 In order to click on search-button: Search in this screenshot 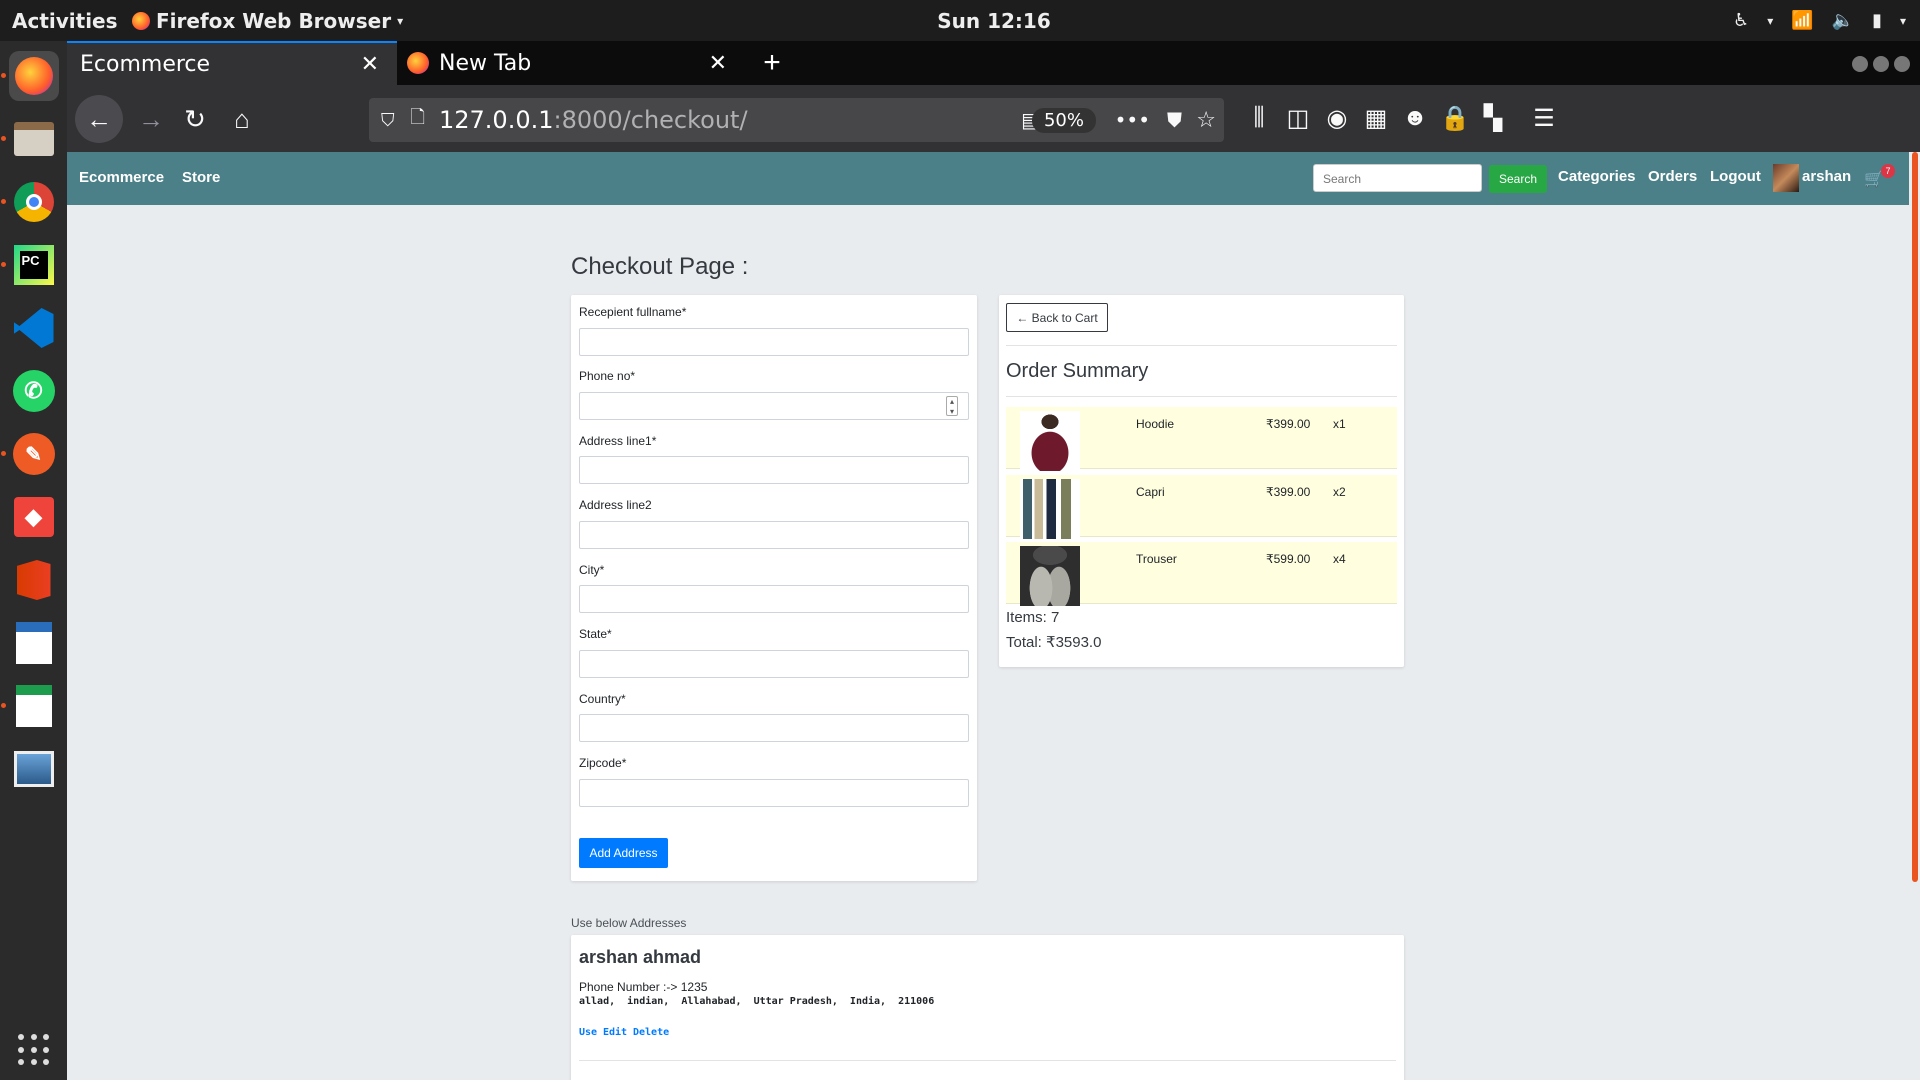, I will do `click(1518, 179)`.